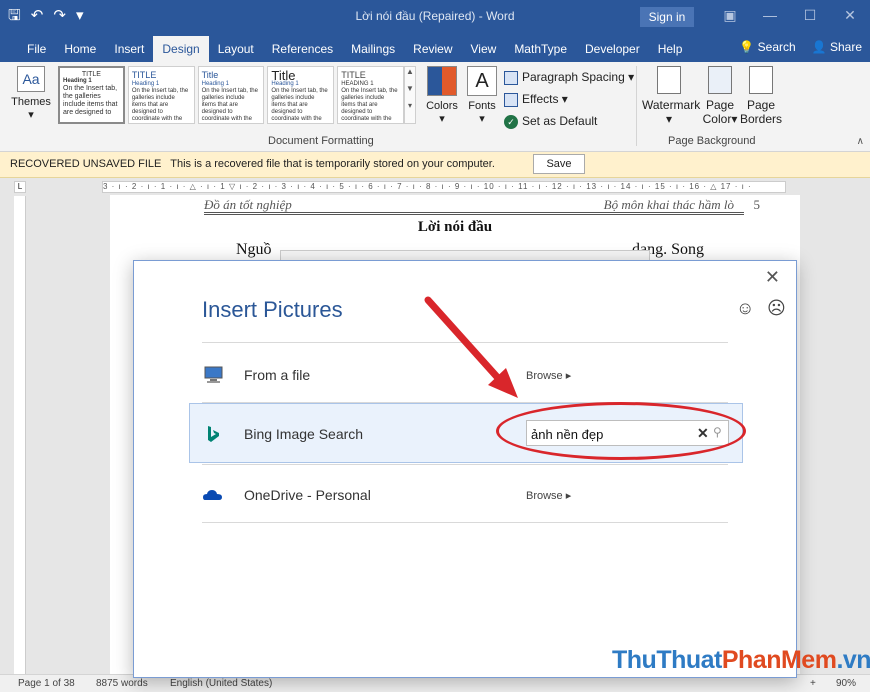 The image size is (870, 692). What do you see at coordinates (432, 49) in the screenshot?
I see `tab-review: Review` at bounding box center [432, 49].